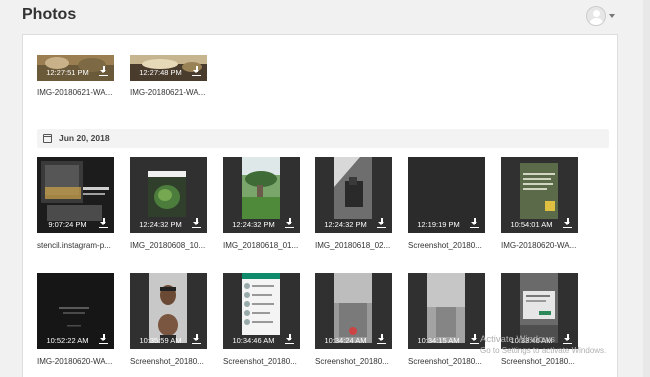  Describe the element at coordinates (353, 311) in the screenshot. I see `photo-tile: 10:34:24 AM` at that location.